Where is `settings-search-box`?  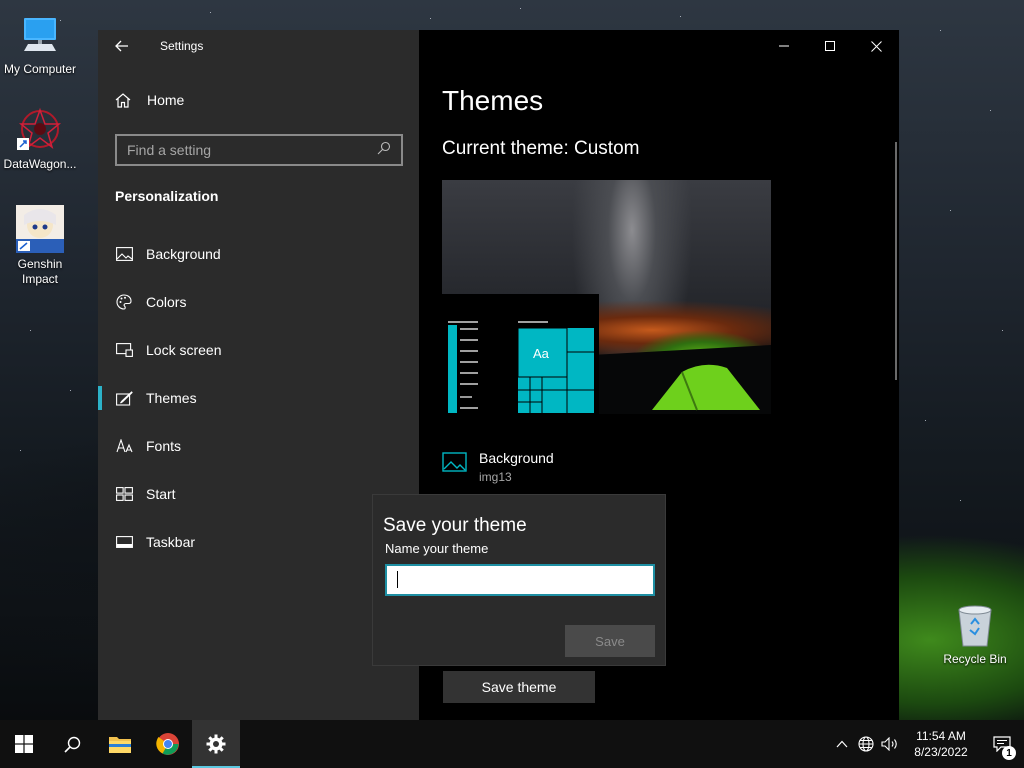 settings-search-box is located at coordinates (259, 150).